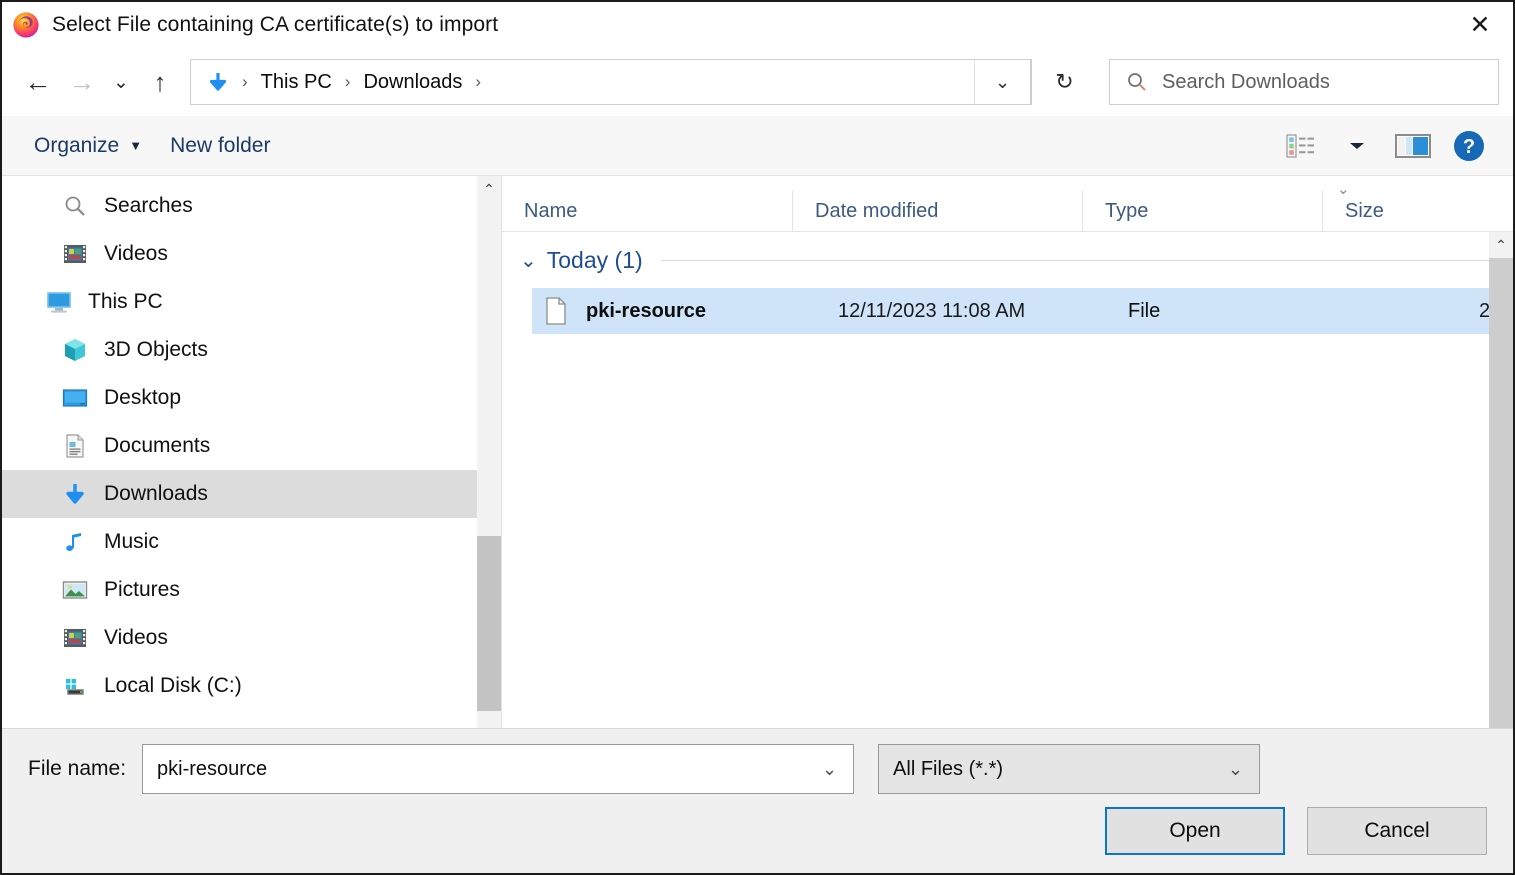  What do you see at coordinates (1301, 146) in the screenshot?
I see `view-options-icon` at bounding box center [1301, 146].